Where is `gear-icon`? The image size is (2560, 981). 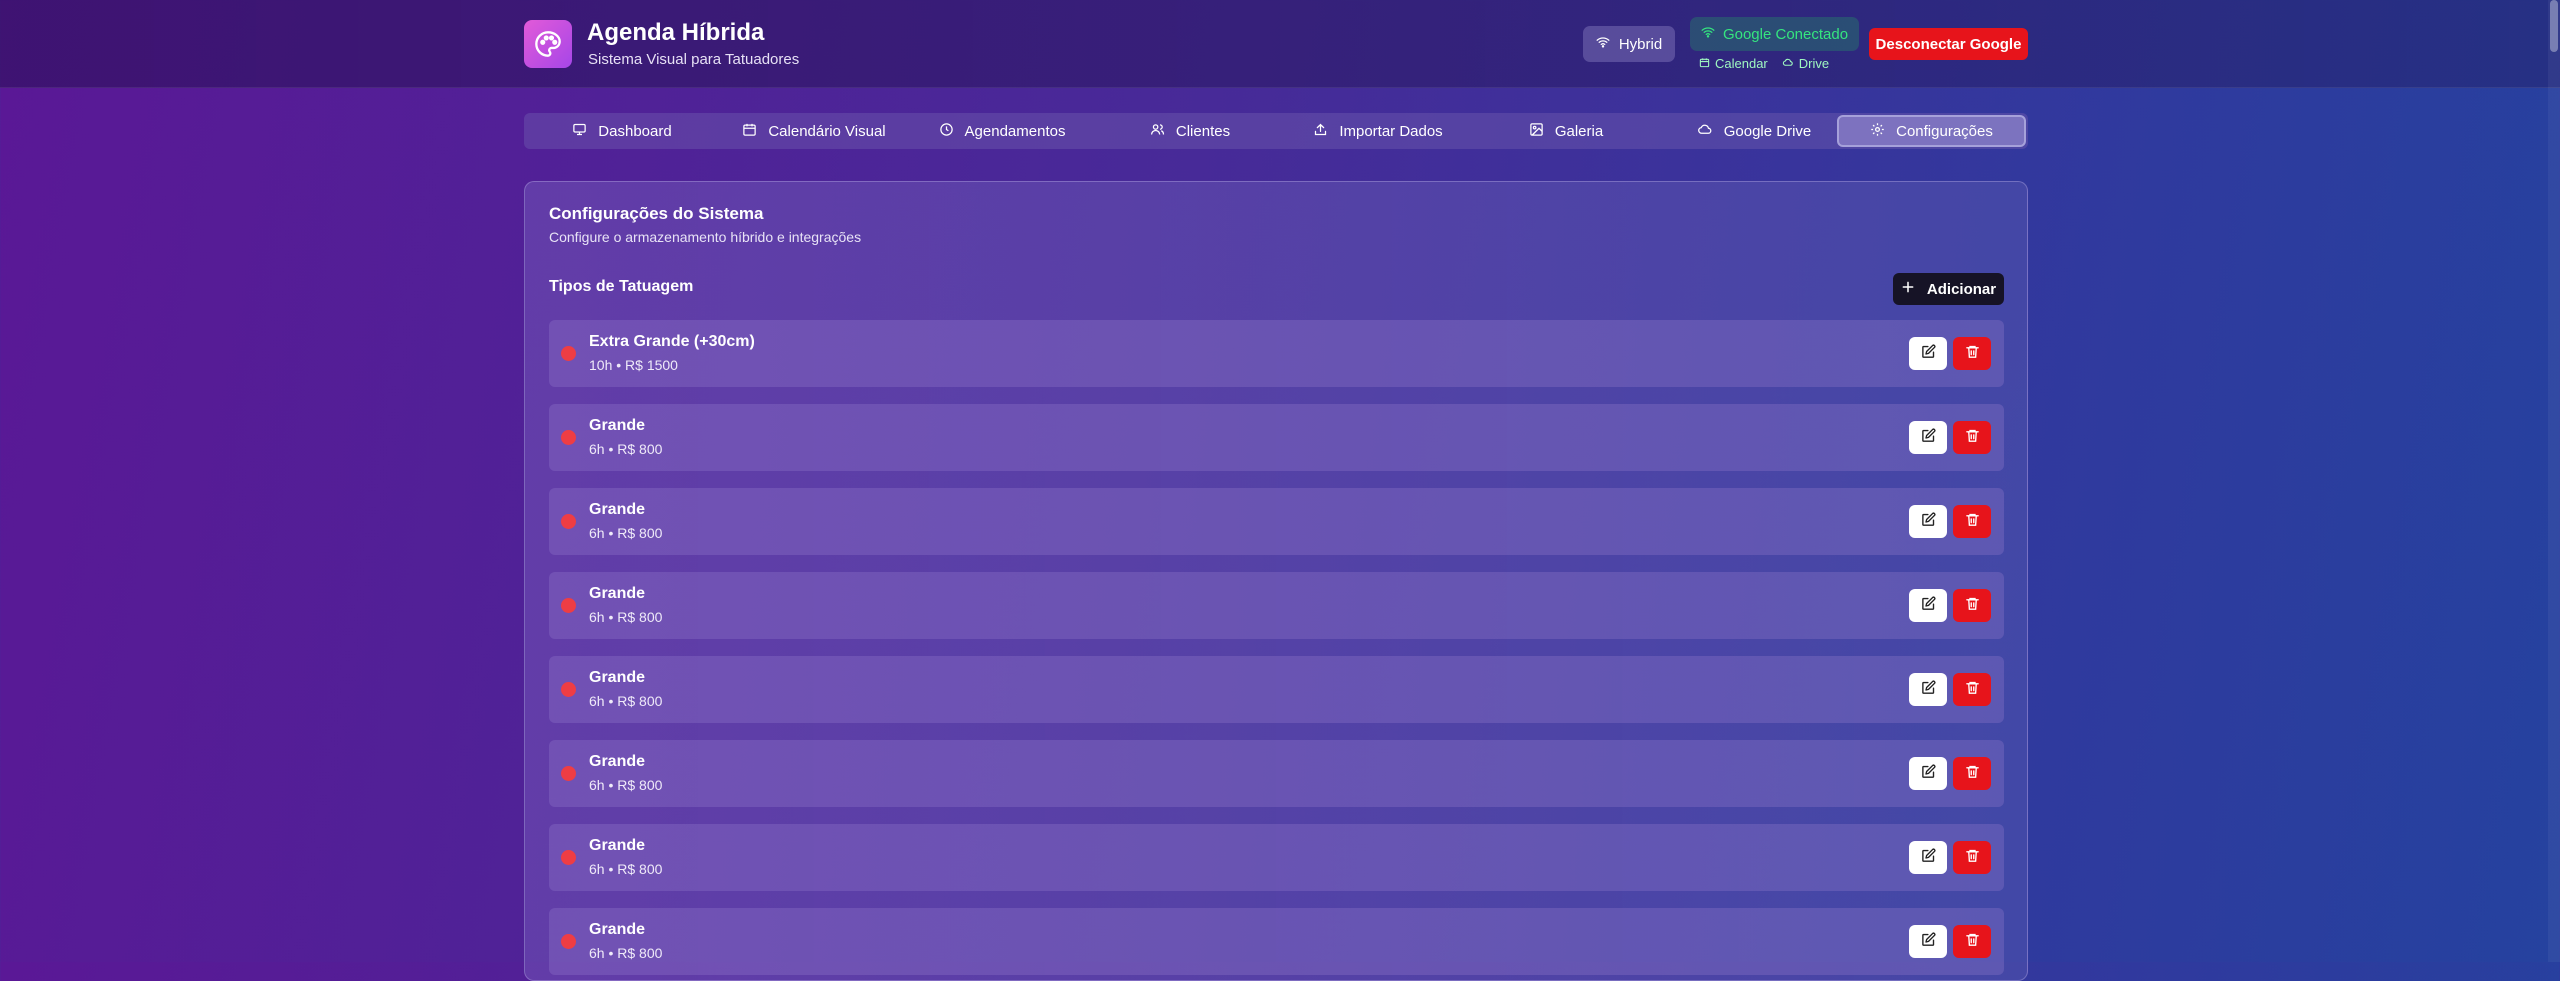
gear-icon is located at coordinates (1877, 131).